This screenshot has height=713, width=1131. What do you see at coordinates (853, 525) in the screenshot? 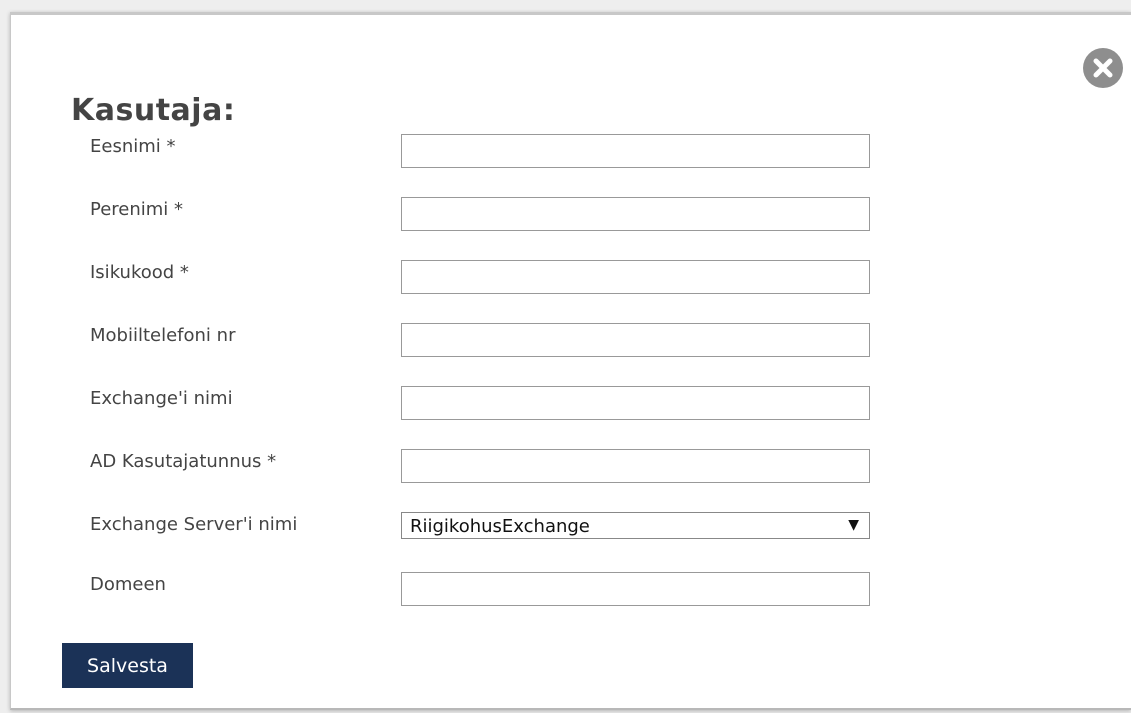
I see `dropdown-arrow-icon: ▼` at bounding box center [853, 525].